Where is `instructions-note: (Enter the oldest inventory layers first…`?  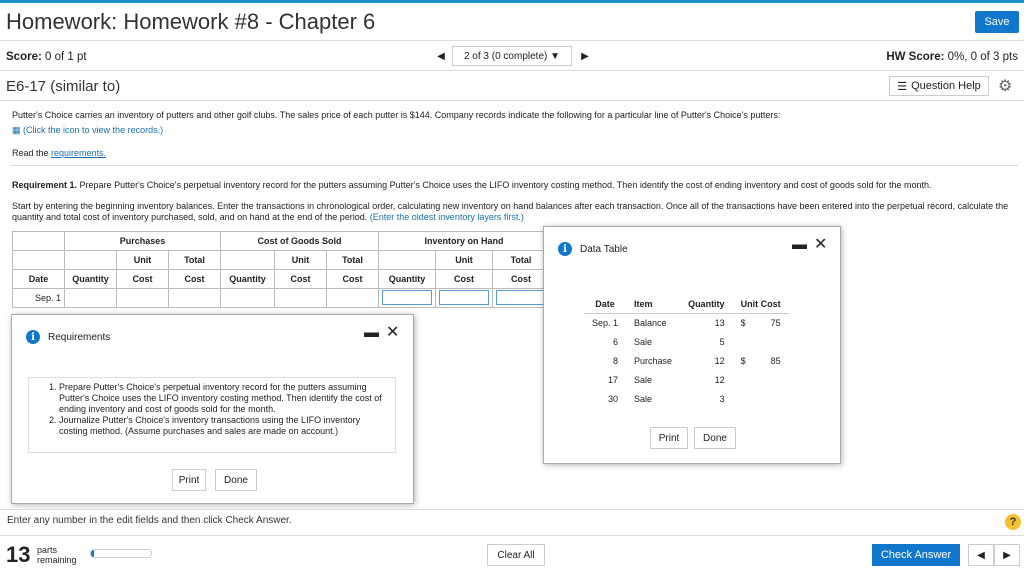 instructions-note: (Enter the oldest inventory layers first… is located at coordinates (446, 217).